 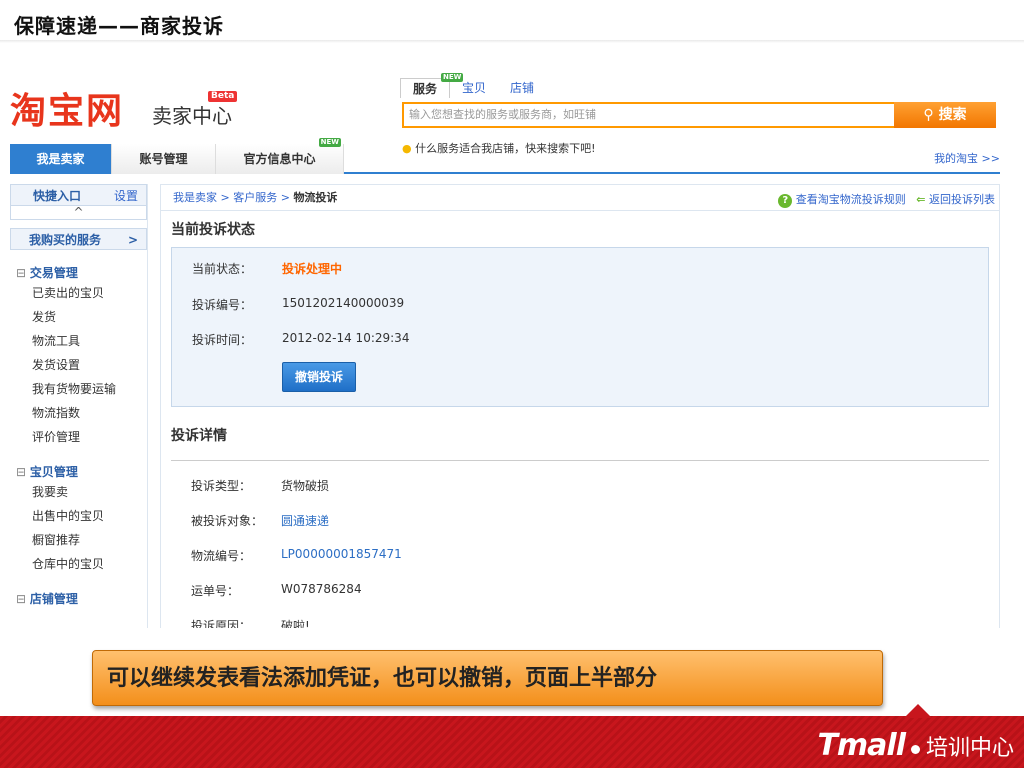 I want to click on nav-account: 账号管理, so click(x=164, y=159).